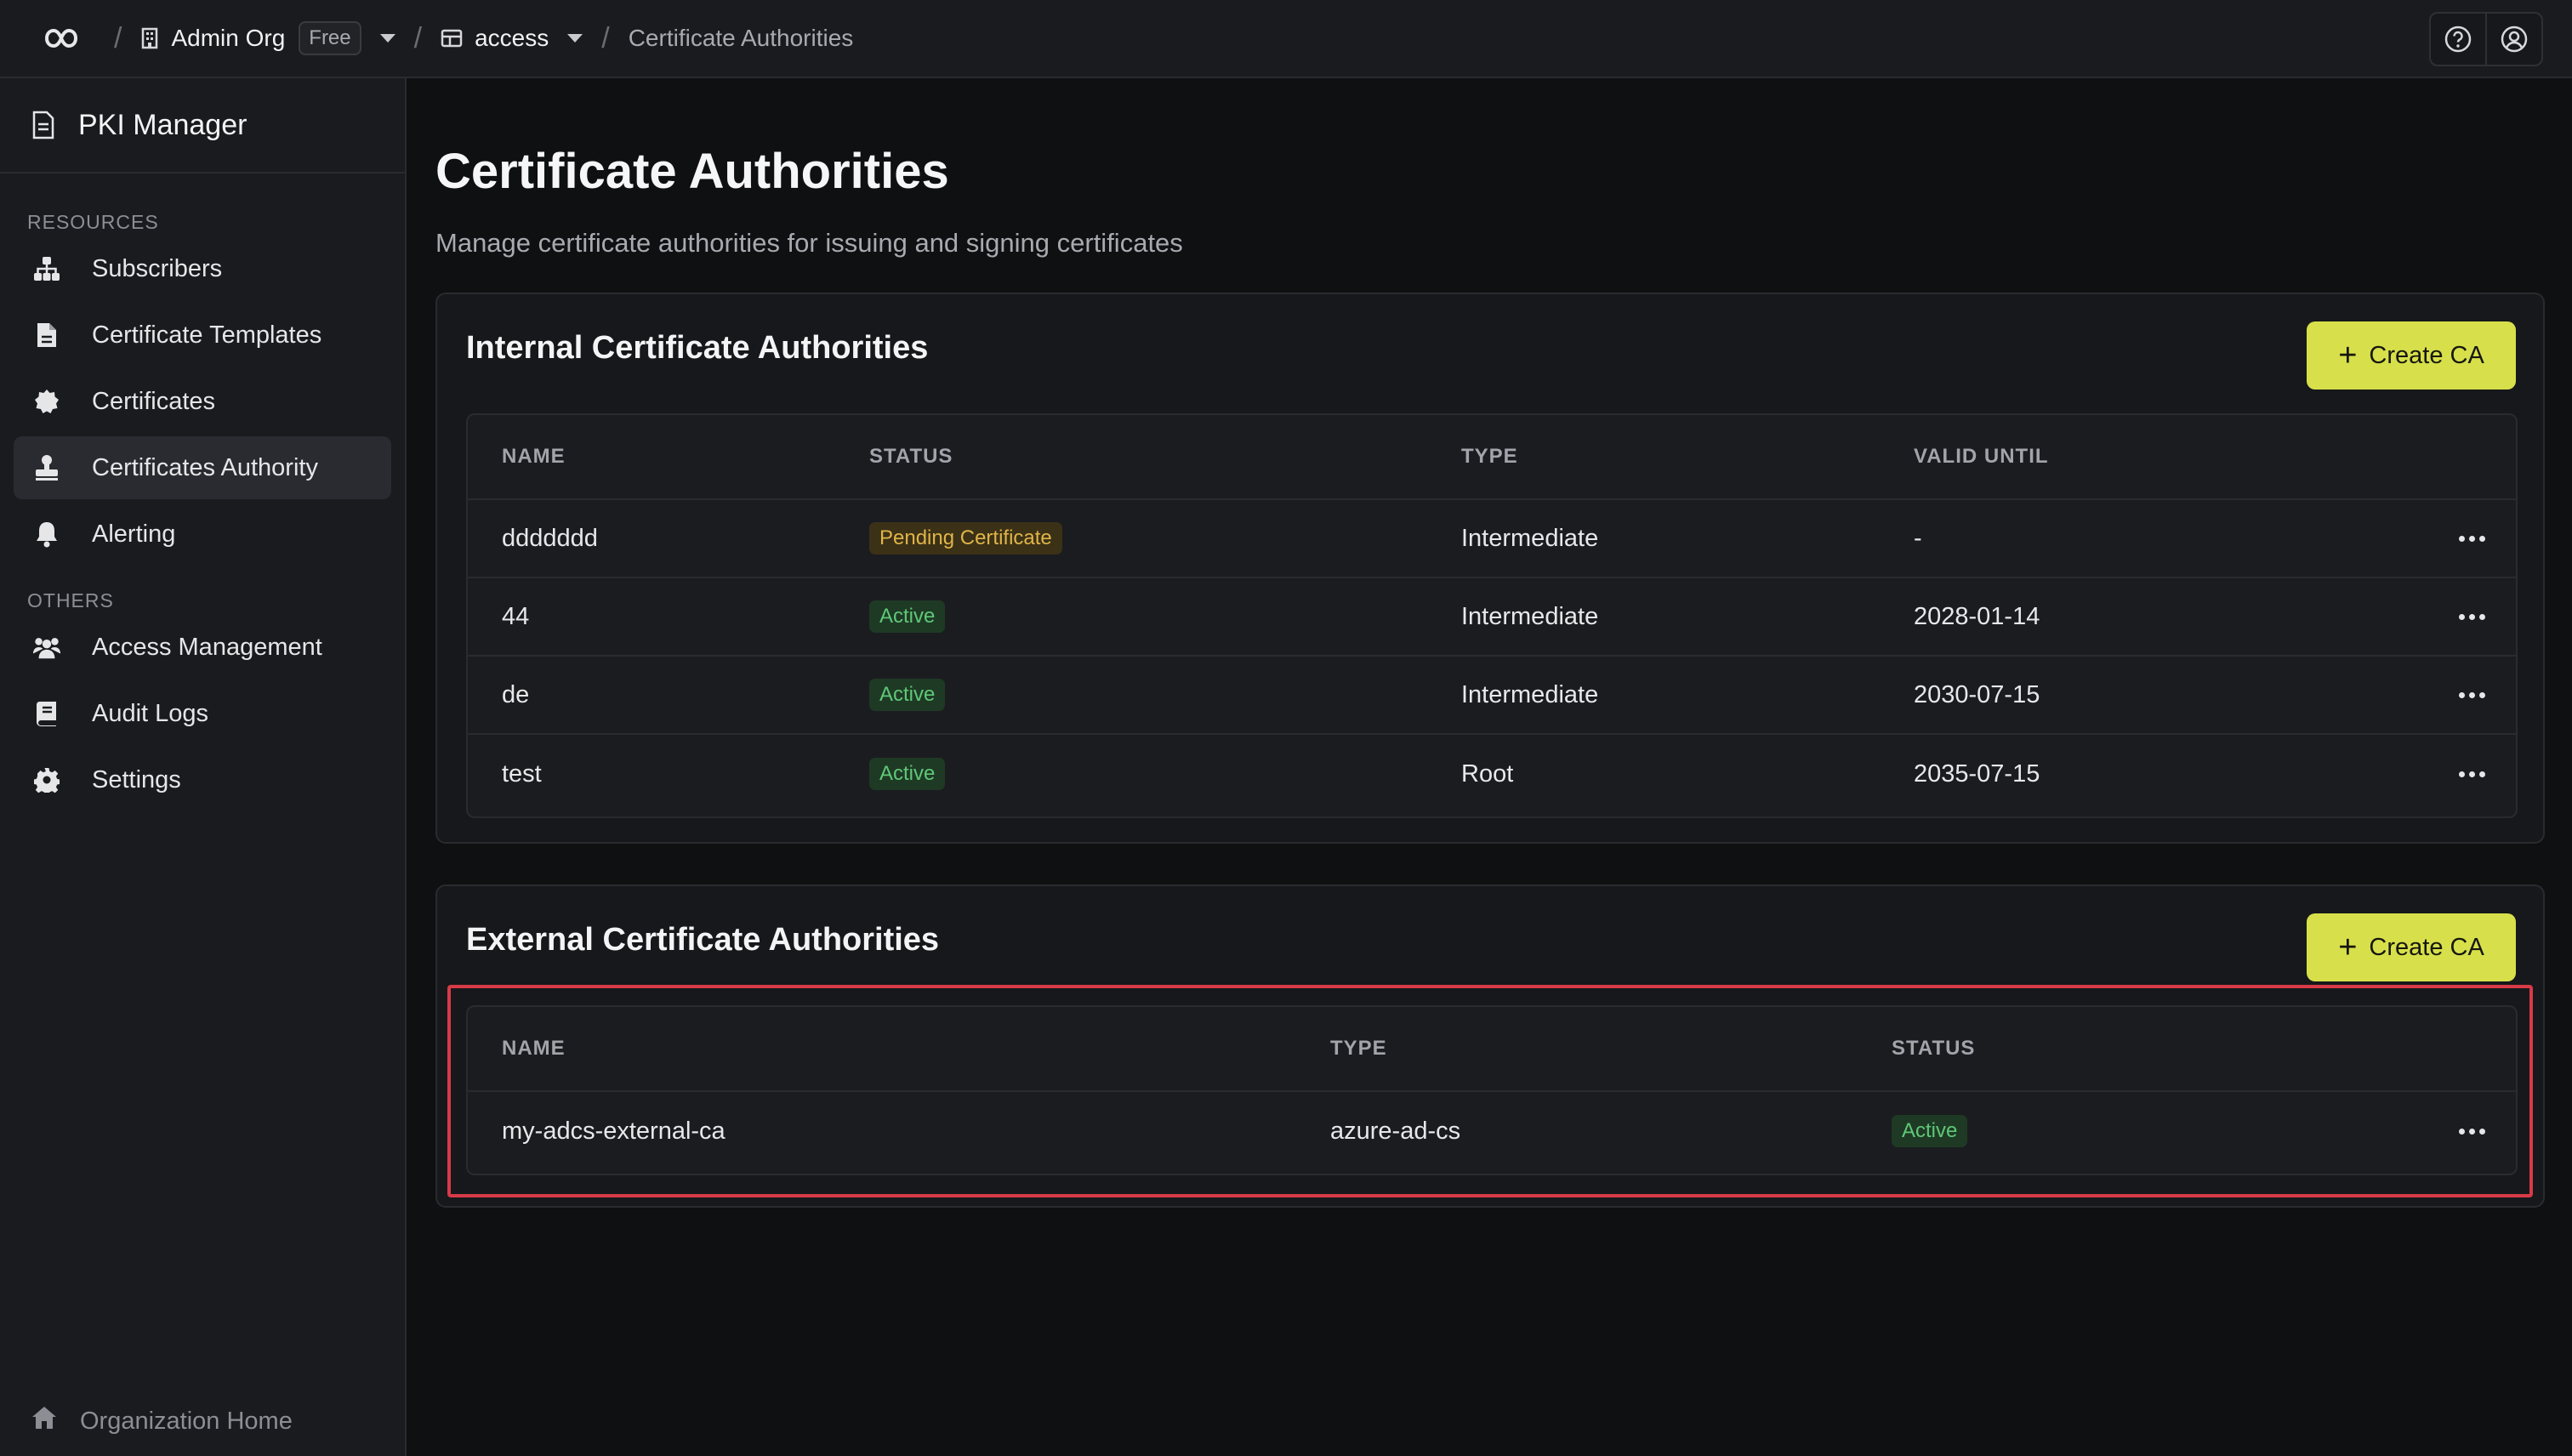 This screenshot has height=1456, width=2572. I want to click on ca-name: de, so click(516, 694).